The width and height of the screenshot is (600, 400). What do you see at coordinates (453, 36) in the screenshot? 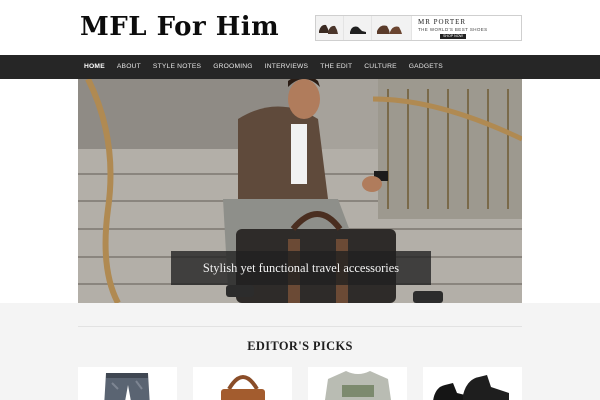
I see `ad-shop-button: SHOP NOW` at bounding box center [453, 36].